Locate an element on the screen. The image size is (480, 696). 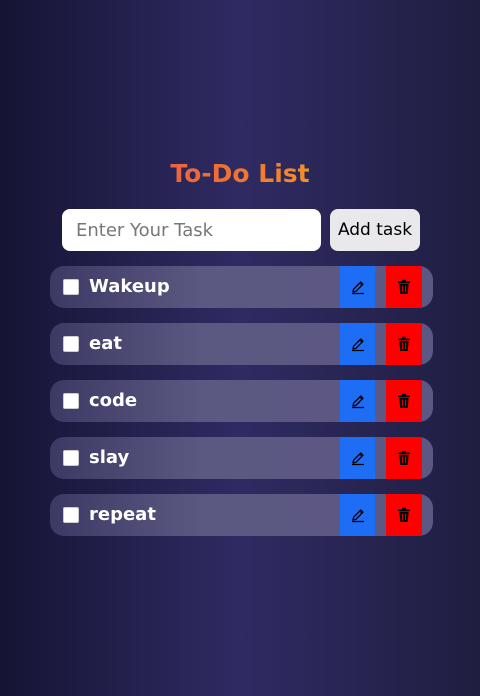
task-item: Wakeup is located at coordinates (241, 287).